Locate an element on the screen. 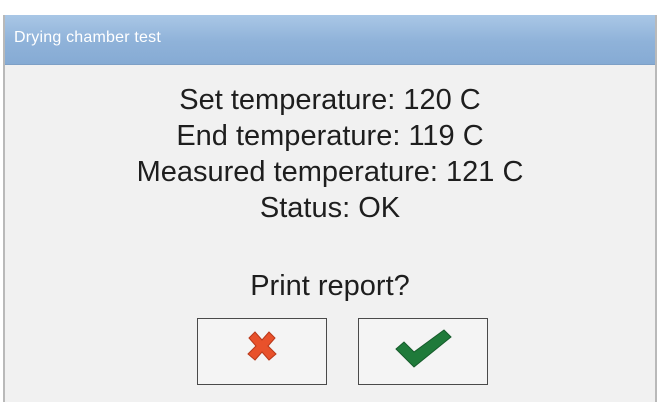 Image resolution: width=670 pixels, height=402 pixels. checkmark-icon is located at coordinates (423, 348).